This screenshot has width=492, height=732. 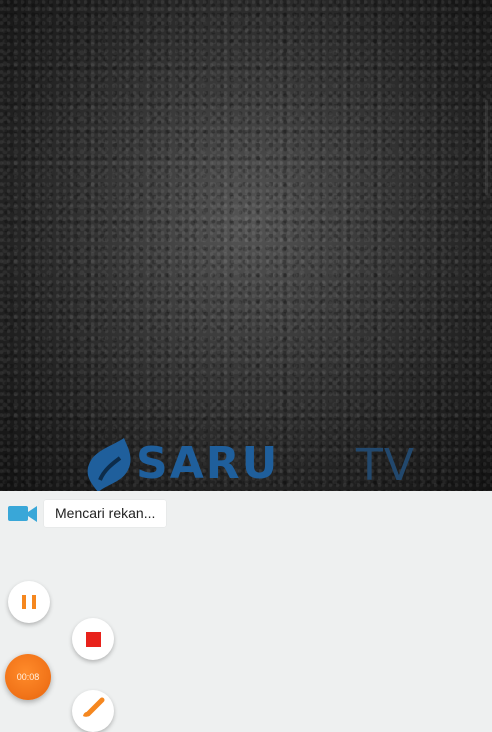 I want to click on watermark-logo: SARU TV, so click(x=249, y=463).